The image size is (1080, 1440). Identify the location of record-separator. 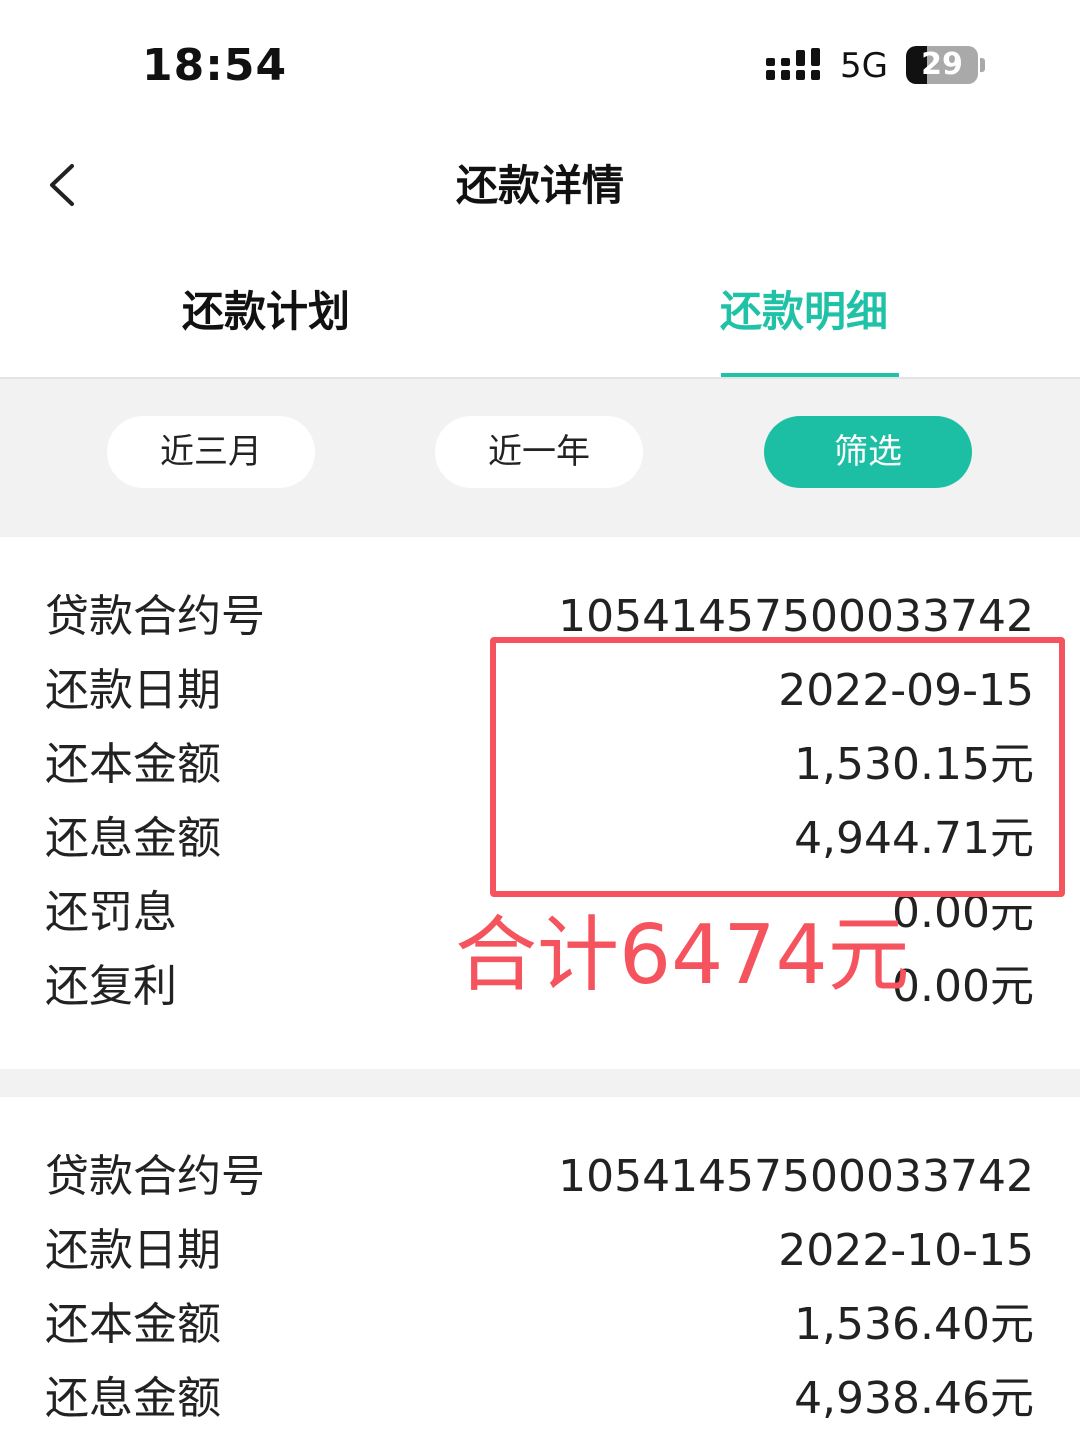
(540, 1083).